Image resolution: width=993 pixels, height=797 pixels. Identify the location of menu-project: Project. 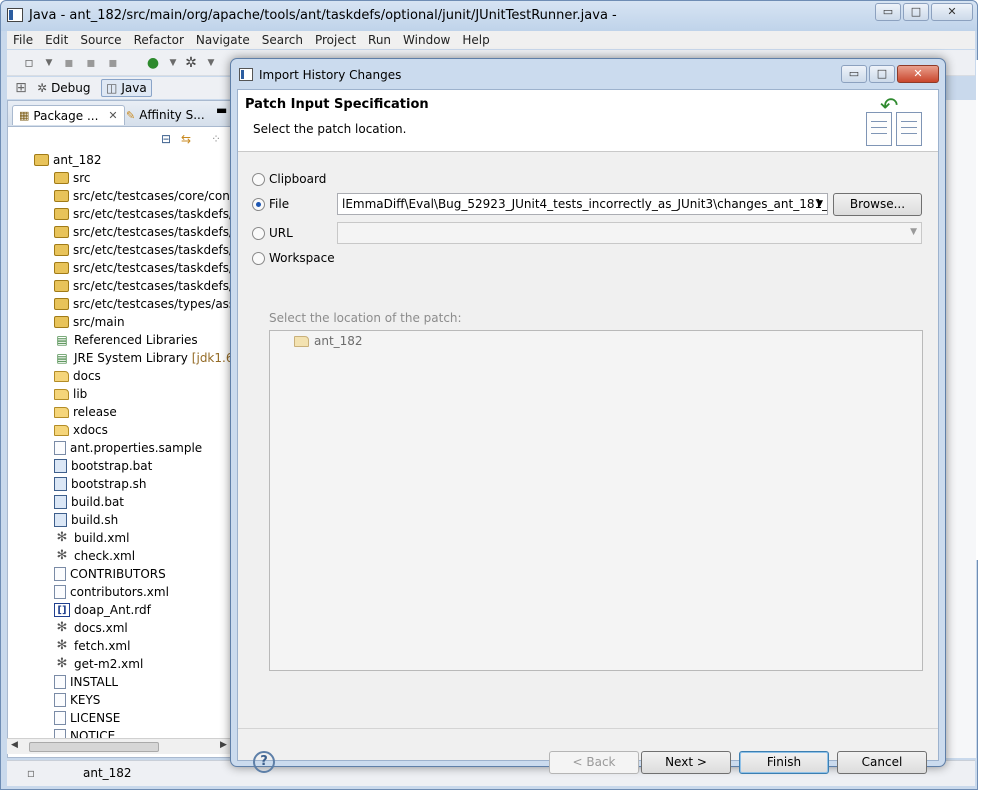
(335, 40).